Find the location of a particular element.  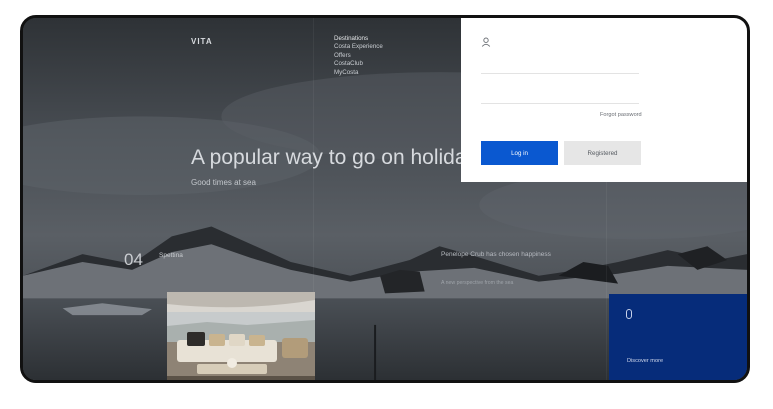

promo-subtitle: A new perspective from the sea is located at coordinates (477, 283).